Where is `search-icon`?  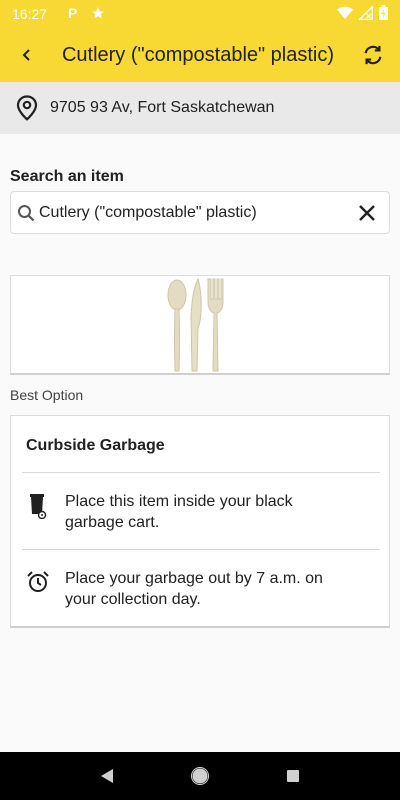
search-icon is located at coordinates (26, 213).